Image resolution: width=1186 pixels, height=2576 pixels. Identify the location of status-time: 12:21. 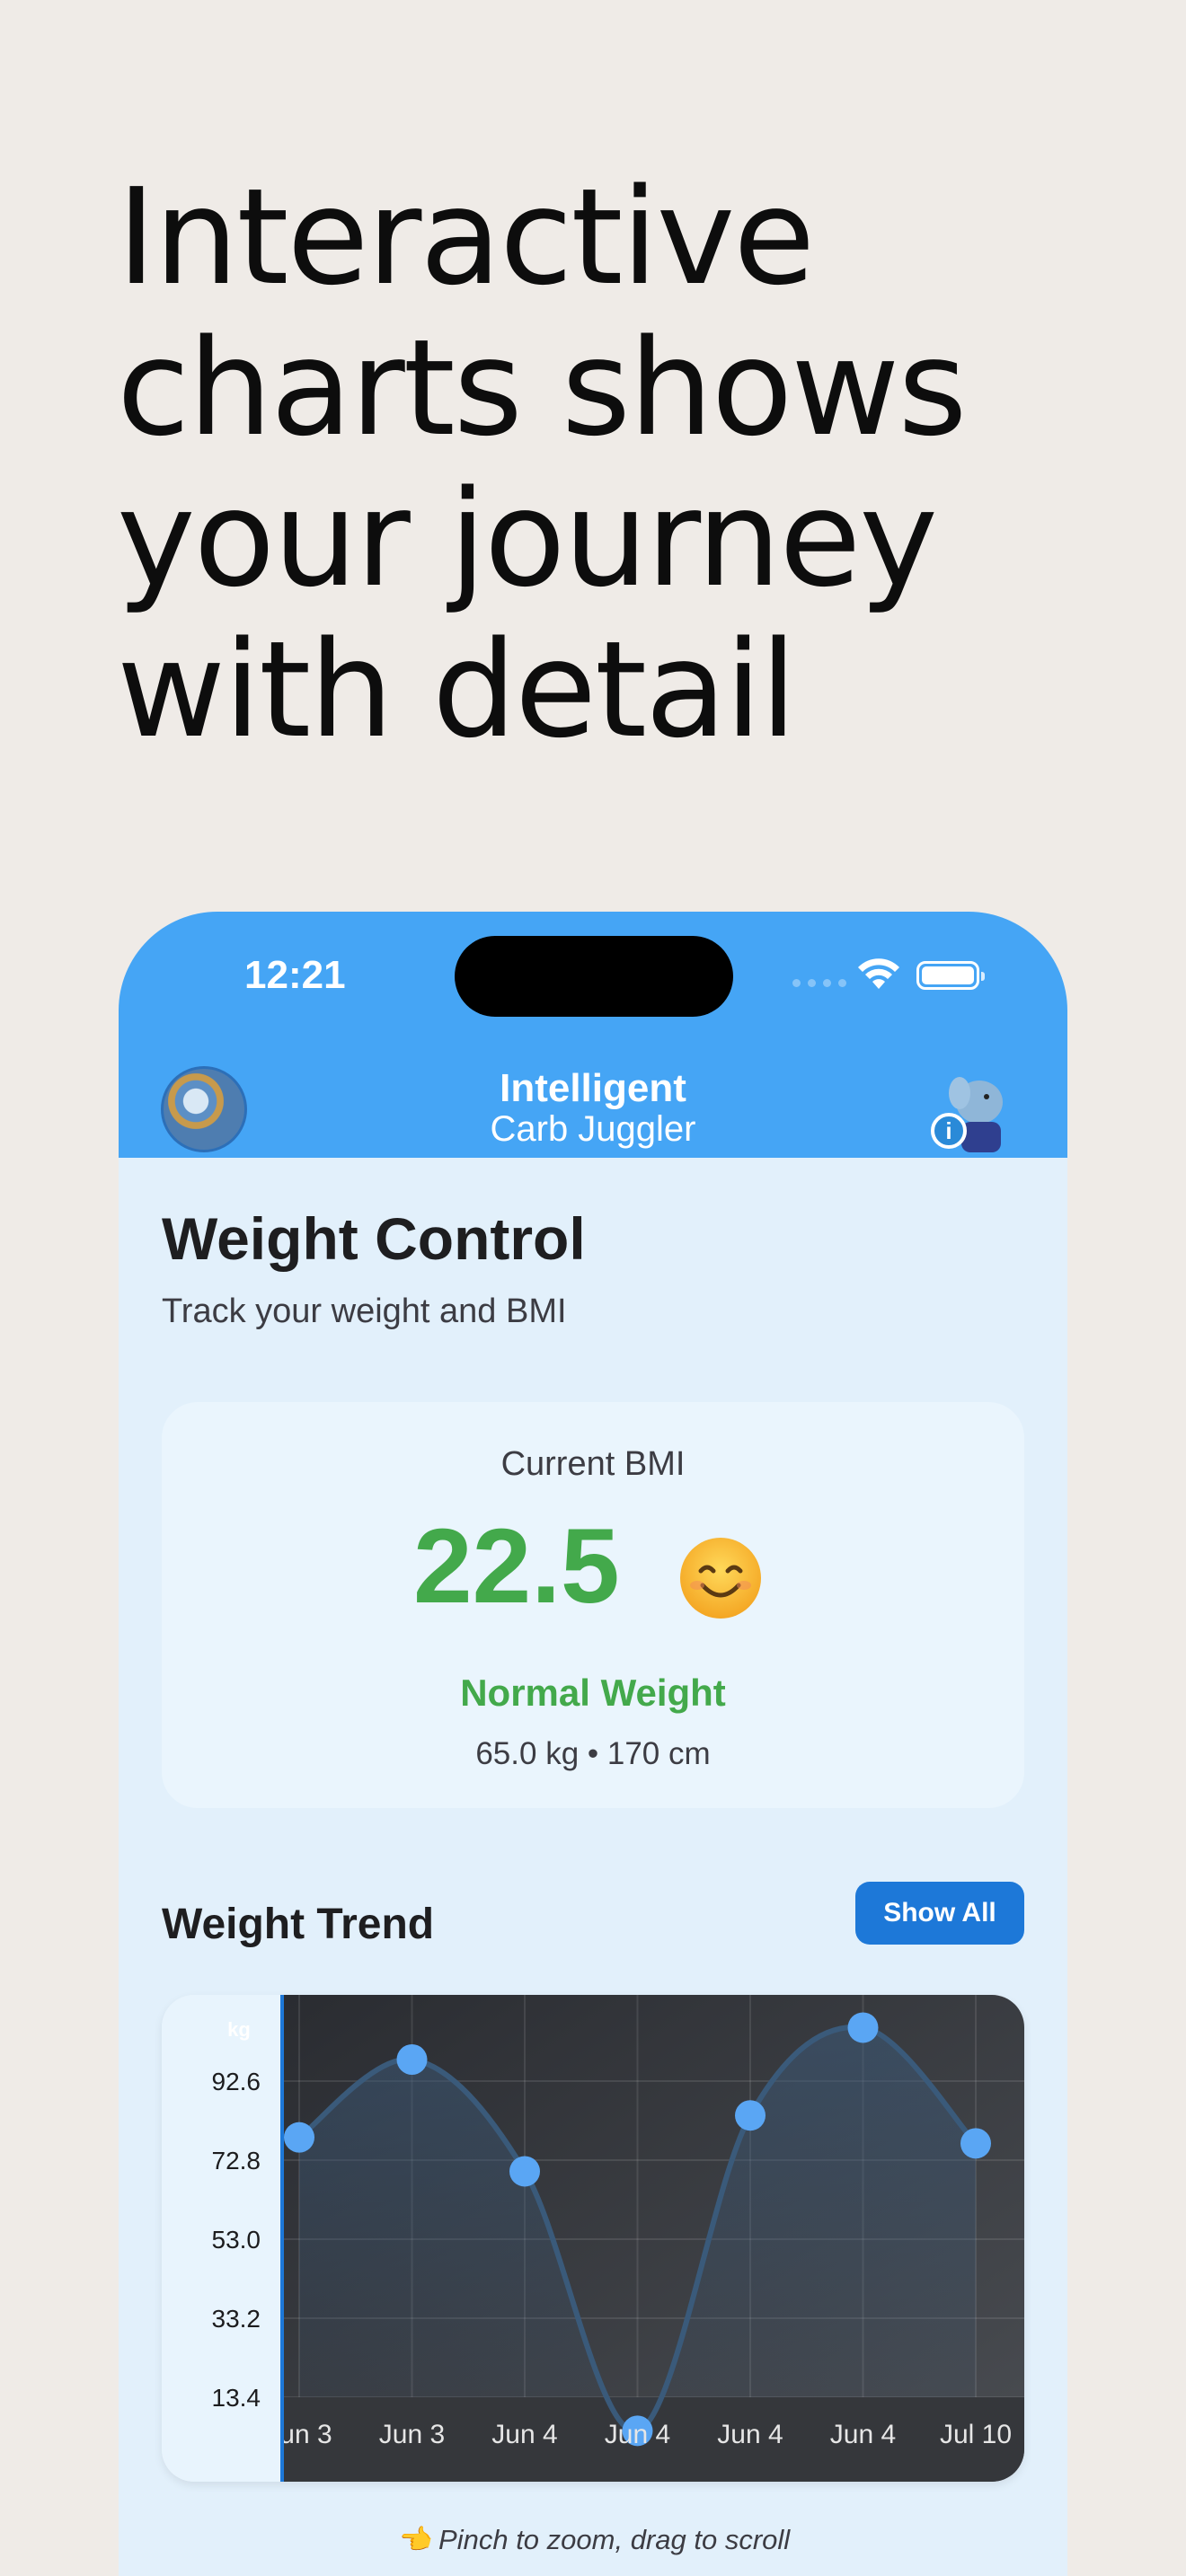
(295, 975).